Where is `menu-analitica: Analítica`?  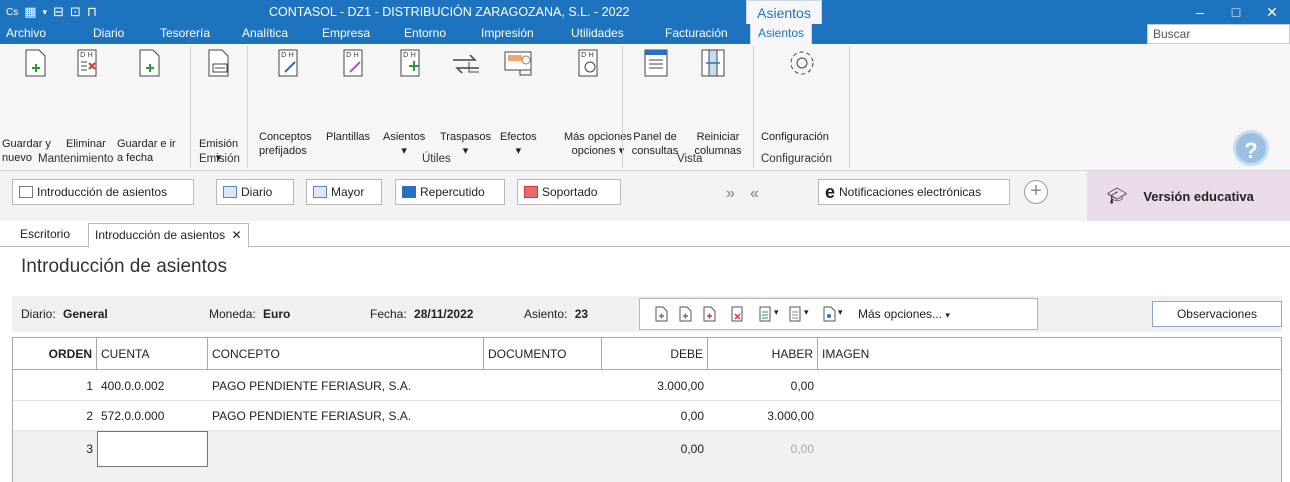 menu-analitica: Analítica is located at coordinates (265, 33).